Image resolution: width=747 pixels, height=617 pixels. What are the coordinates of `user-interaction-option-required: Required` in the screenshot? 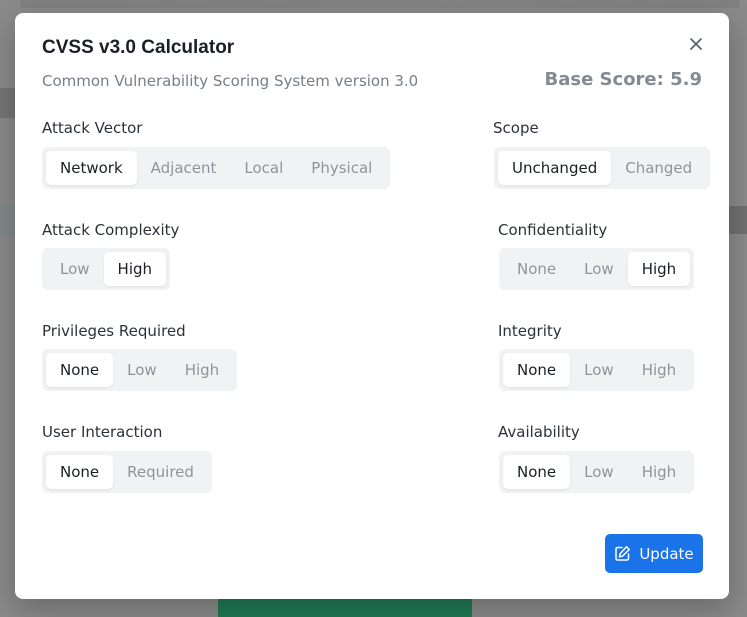 It's located at (160, 472).